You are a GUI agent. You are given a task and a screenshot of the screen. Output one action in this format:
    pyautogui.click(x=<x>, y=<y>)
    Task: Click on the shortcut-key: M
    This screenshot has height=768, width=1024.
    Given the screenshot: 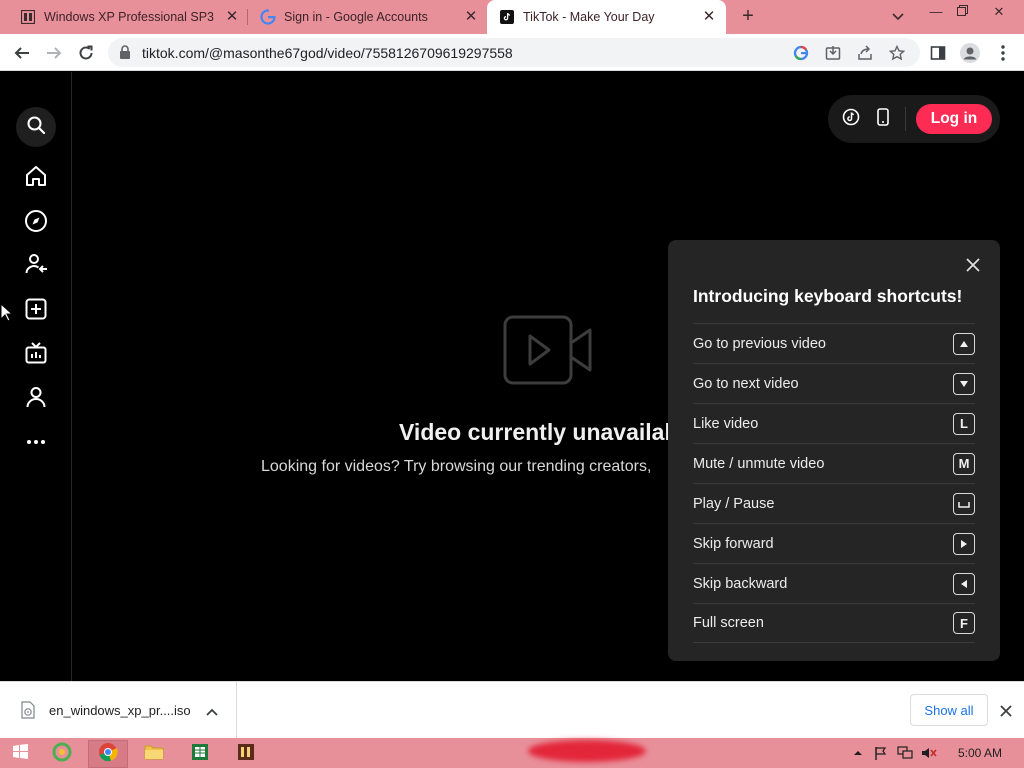 What is the action you would take?
    pyautogui.click(x=964, y=463)
    